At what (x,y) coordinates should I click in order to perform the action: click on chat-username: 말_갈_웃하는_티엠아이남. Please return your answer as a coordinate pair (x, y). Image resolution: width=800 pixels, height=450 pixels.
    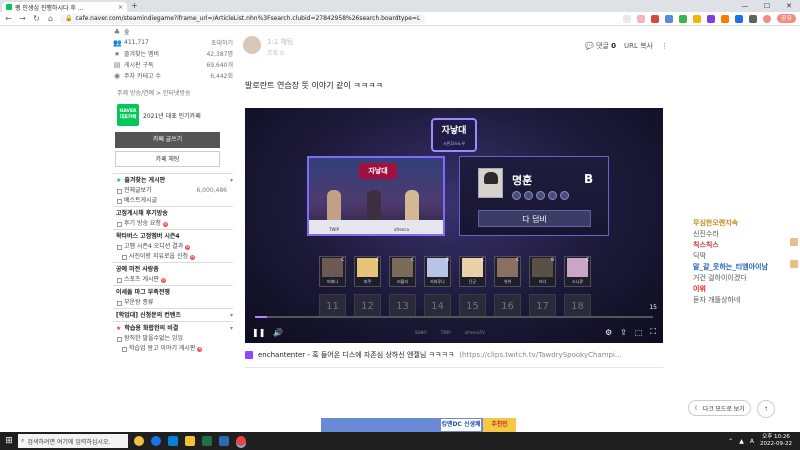
    Looking at the image, I should click on (730, 267).